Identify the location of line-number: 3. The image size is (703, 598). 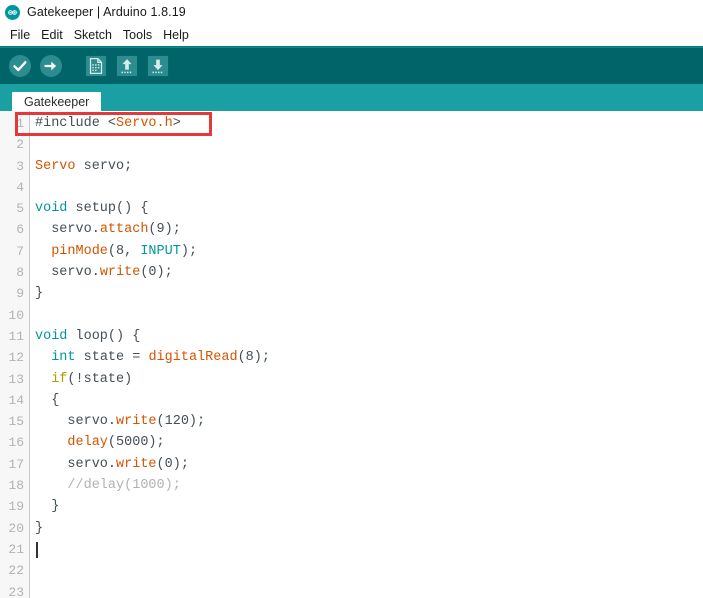
(20, 166).